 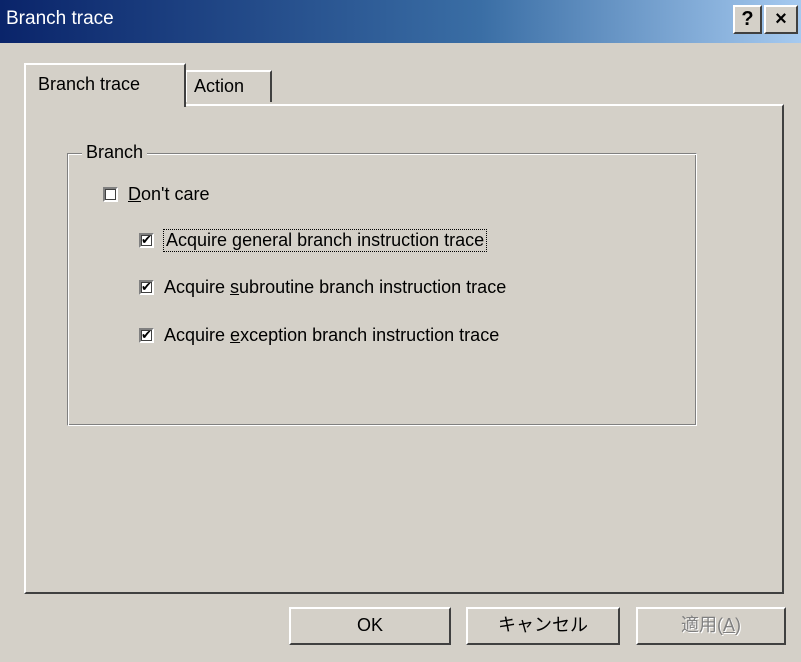 What do you see at coordinates (115, 152) in the screenshot?
I see `groupbox-label: Branch` at bounding box center [115, 152].